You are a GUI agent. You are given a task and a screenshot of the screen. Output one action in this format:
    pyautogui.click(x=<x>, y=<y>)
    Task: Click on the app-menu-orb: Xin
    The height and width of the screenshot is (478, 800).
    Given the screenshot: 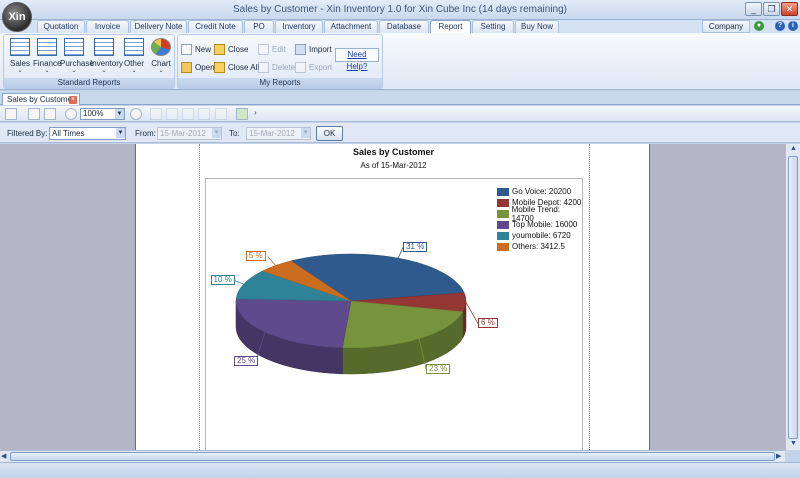 What is the action you would take?
    pyautogui.click(x=17, y=17)
    